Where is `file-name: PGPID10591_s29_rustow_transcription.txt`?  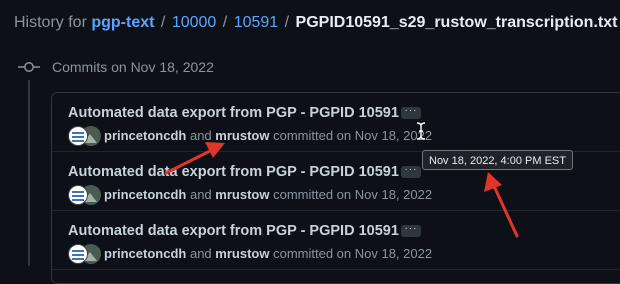 file-name: PGPID10591_s29_rustow_transcription.txt is located at coordinates (456, 22).